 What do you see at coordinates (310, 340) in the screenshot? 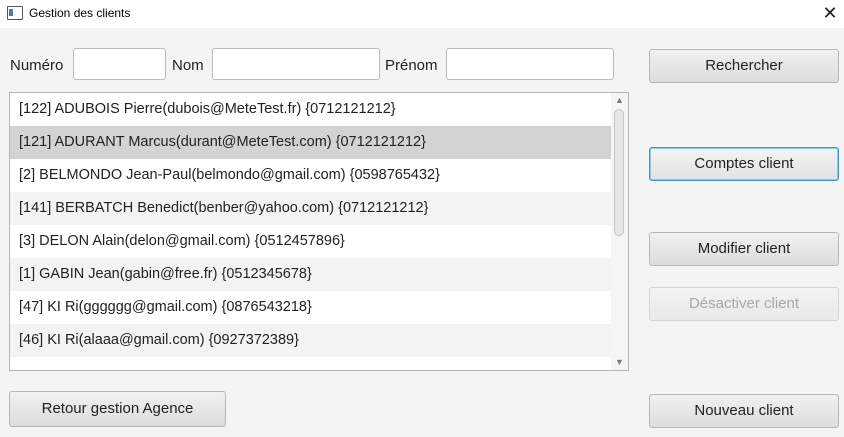
I see `client-list-item: [46] KI Ri(alaaa@gmail.com) {0927372389}` at bounding box center [310, 340].